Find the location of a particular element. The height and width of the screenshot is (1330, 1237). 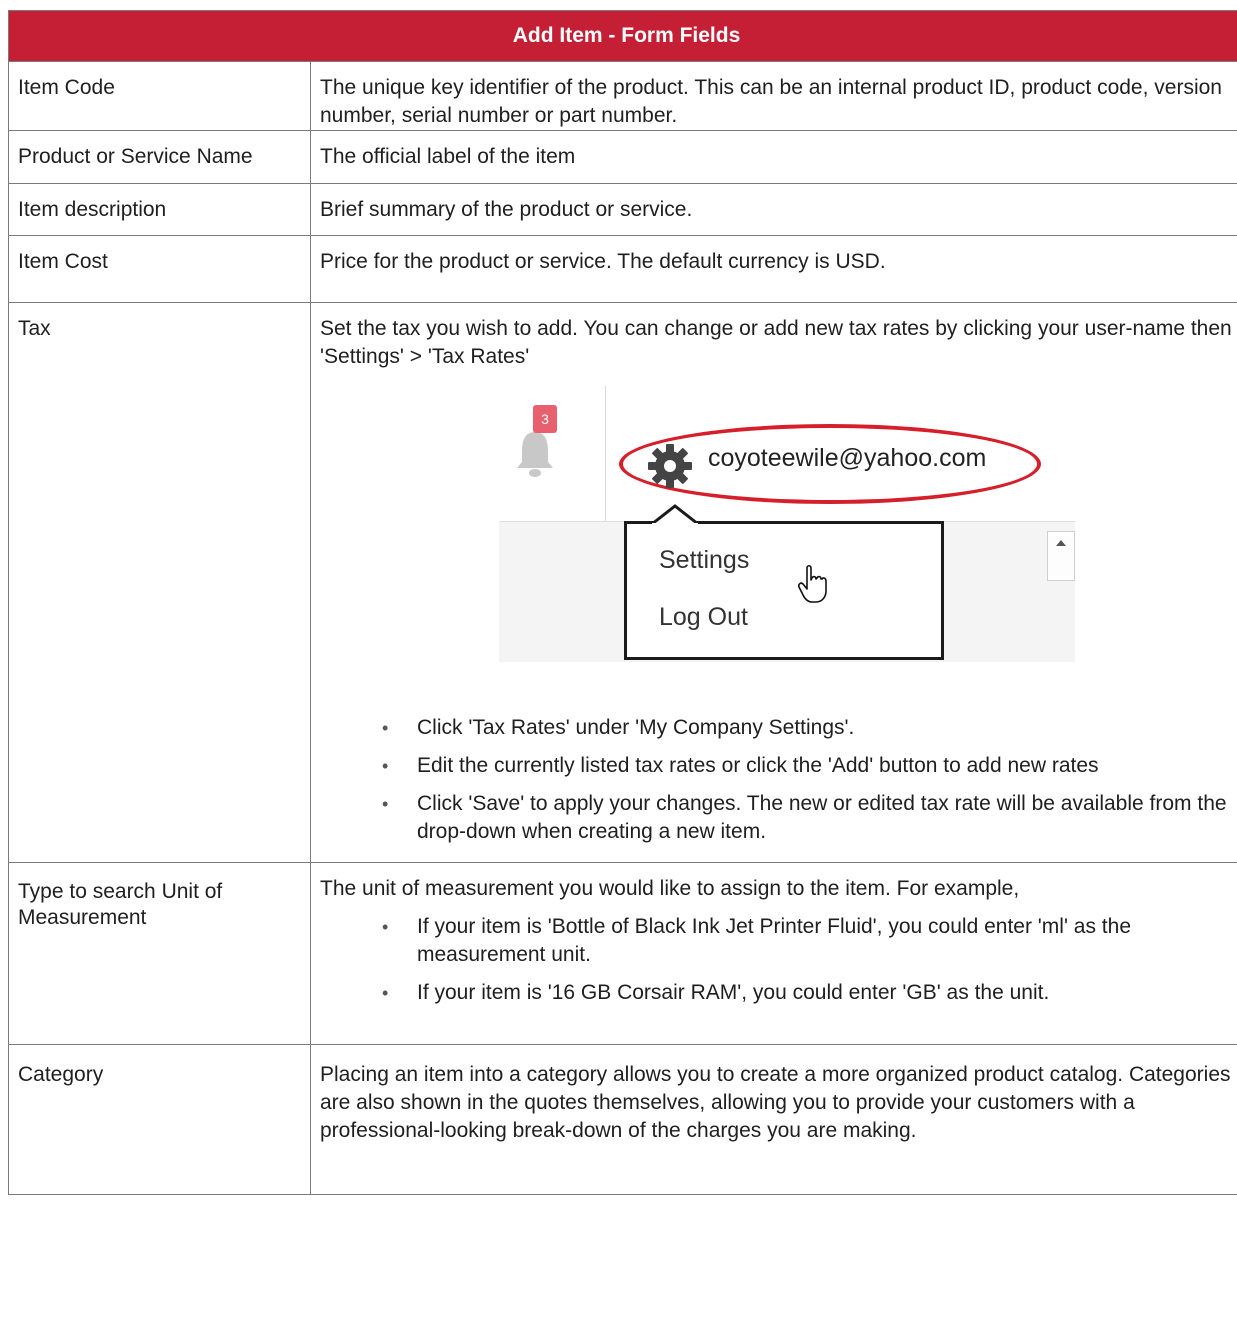

username-label: coyoteewile@yahoo.com is located at coordinates (847, 458).